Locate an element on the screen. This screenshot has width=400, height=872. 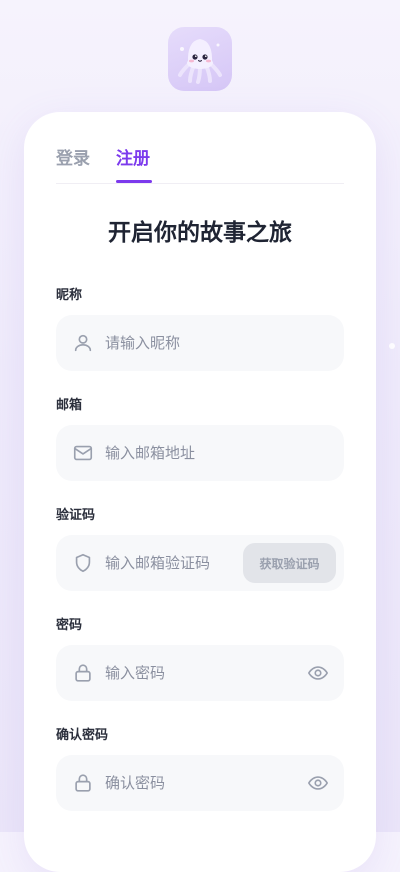
email-input is located at coordinates (215, 453).